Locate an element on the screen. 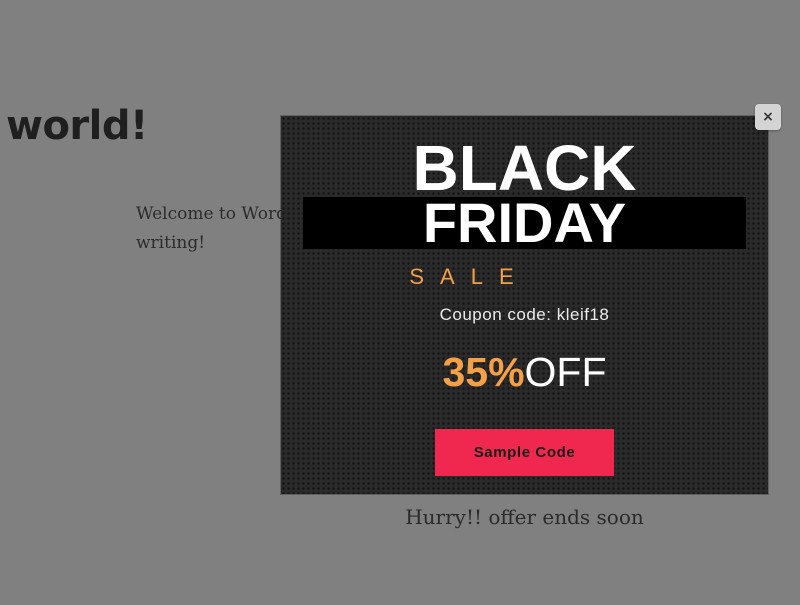  sample-code-button: Sample Code is located at coordinates (524, 452).